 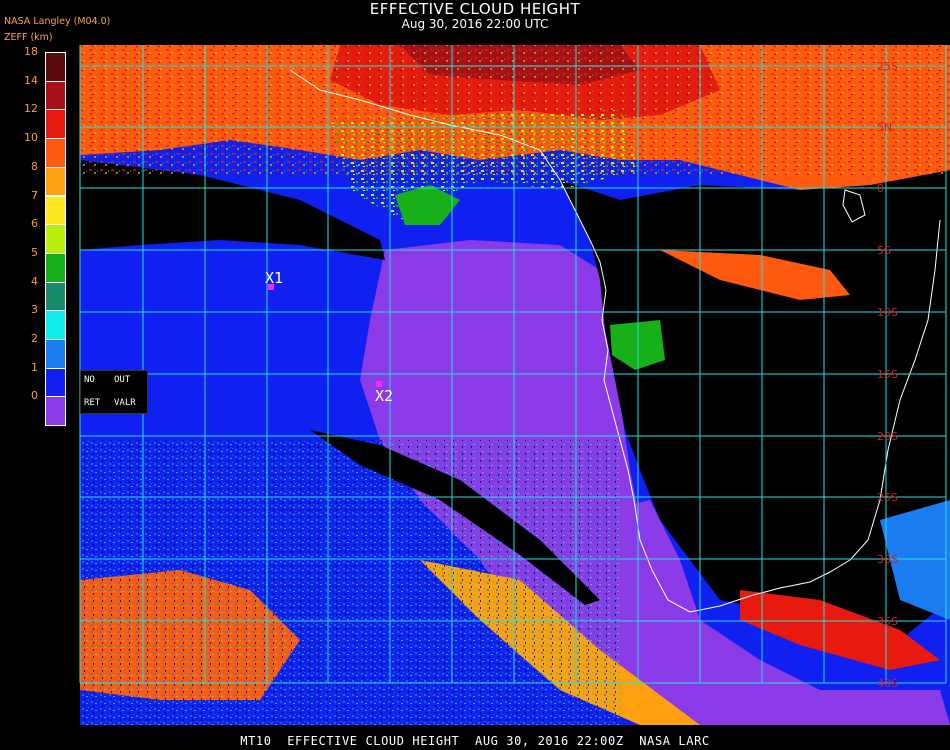 What do you see at coordinates (31, 80) in the screenshot?
I see `legend-tick-label: 14` at bounding box center [31, 80].